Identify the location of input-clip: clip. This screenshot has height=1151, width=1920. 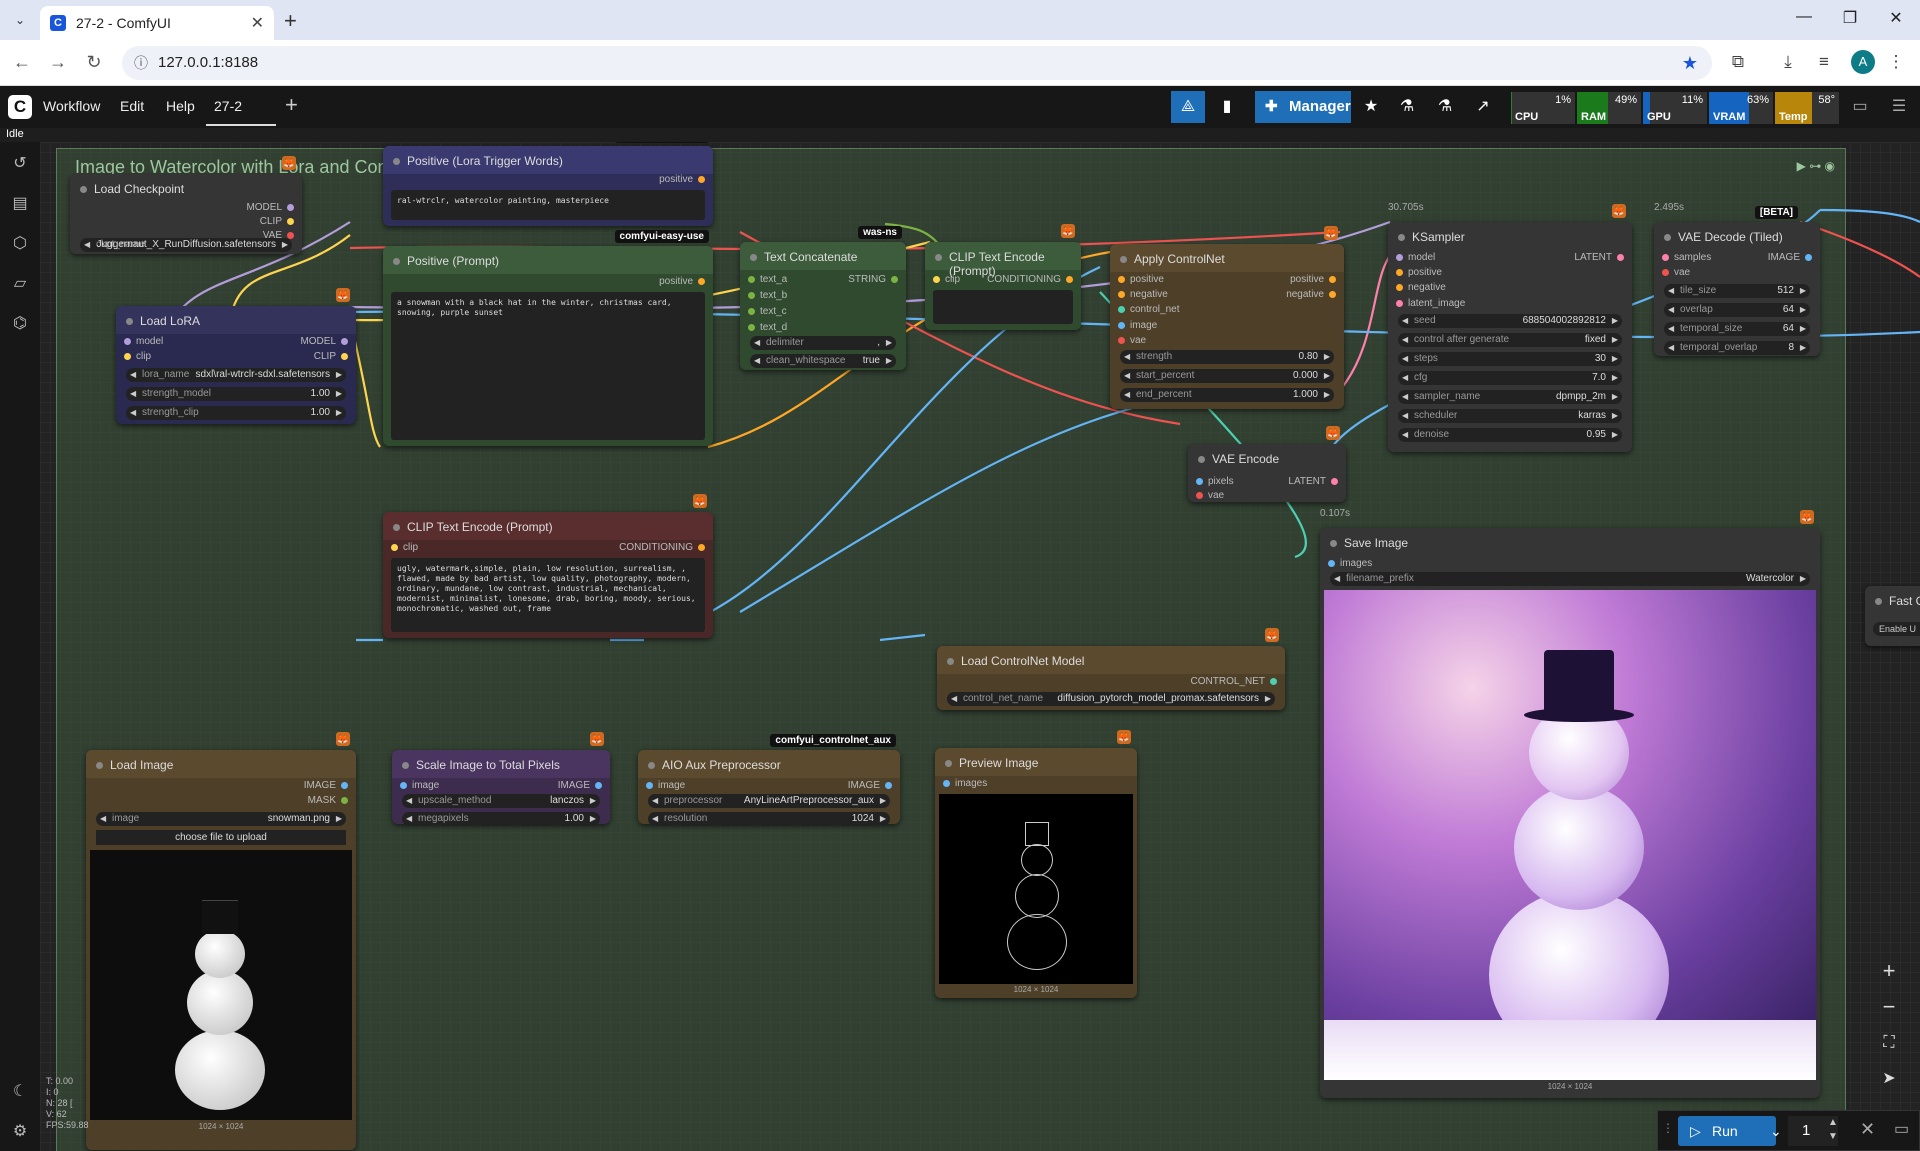
(946, 279).